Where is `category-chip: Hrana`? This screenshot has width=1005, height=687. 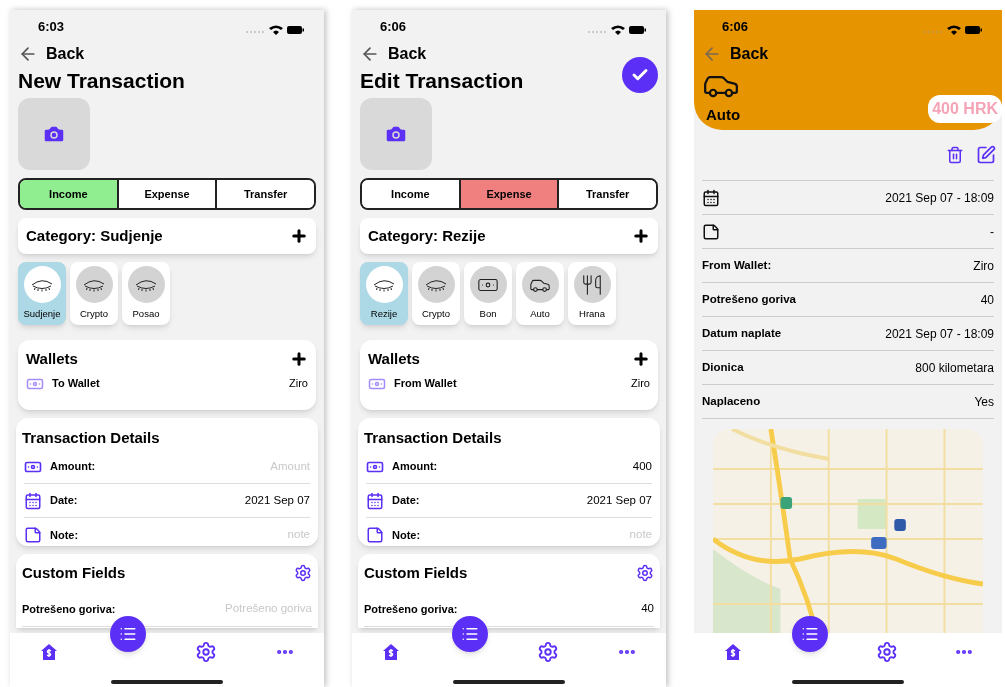
category-chip: Hrana is located at coordinates (592, 293).